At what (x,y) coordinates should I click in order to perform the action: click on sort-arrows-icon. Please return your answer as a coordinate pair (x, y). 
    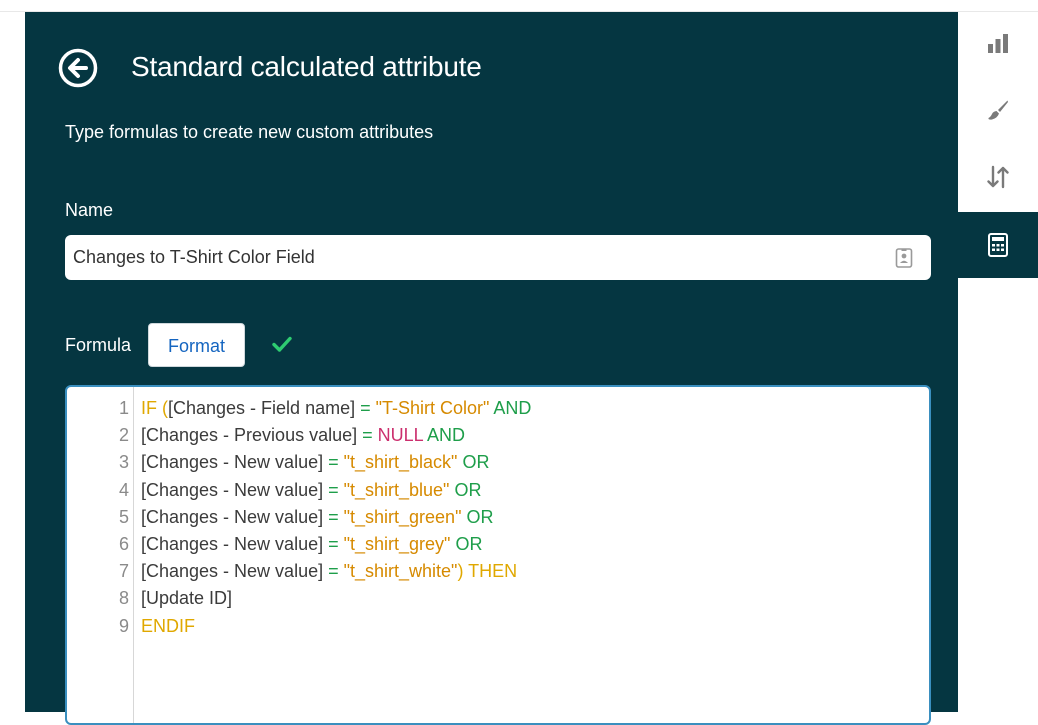
    Looking at the image, I should click on (998, 177).